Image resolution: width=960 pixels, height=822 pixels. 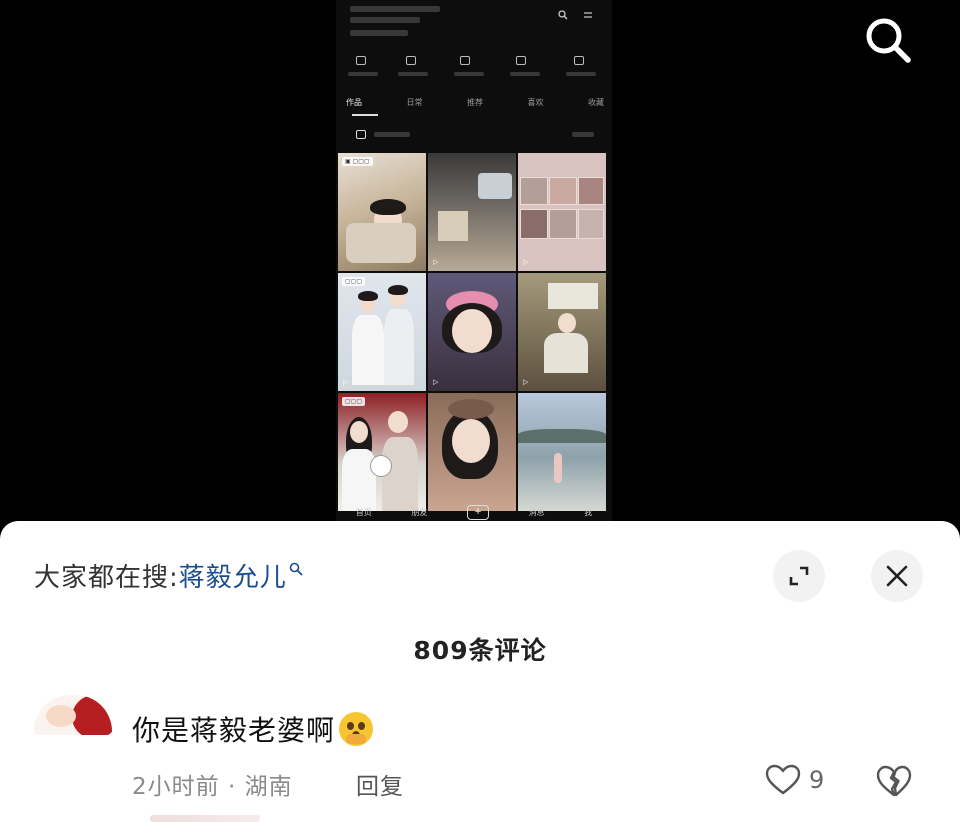 I want to click on reply-button: 回复, so click(x=380, y=784).